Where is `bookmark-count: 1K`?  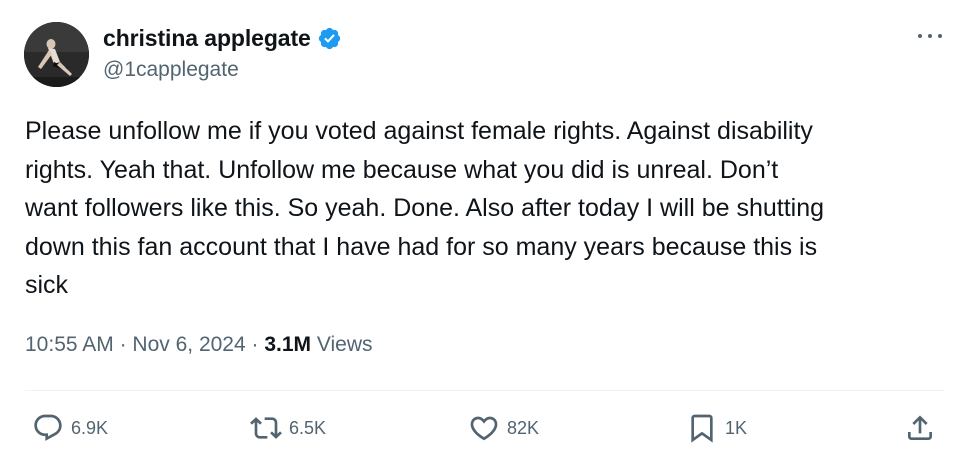
bookmark-count: 1K is located at coordinates (736, 427).